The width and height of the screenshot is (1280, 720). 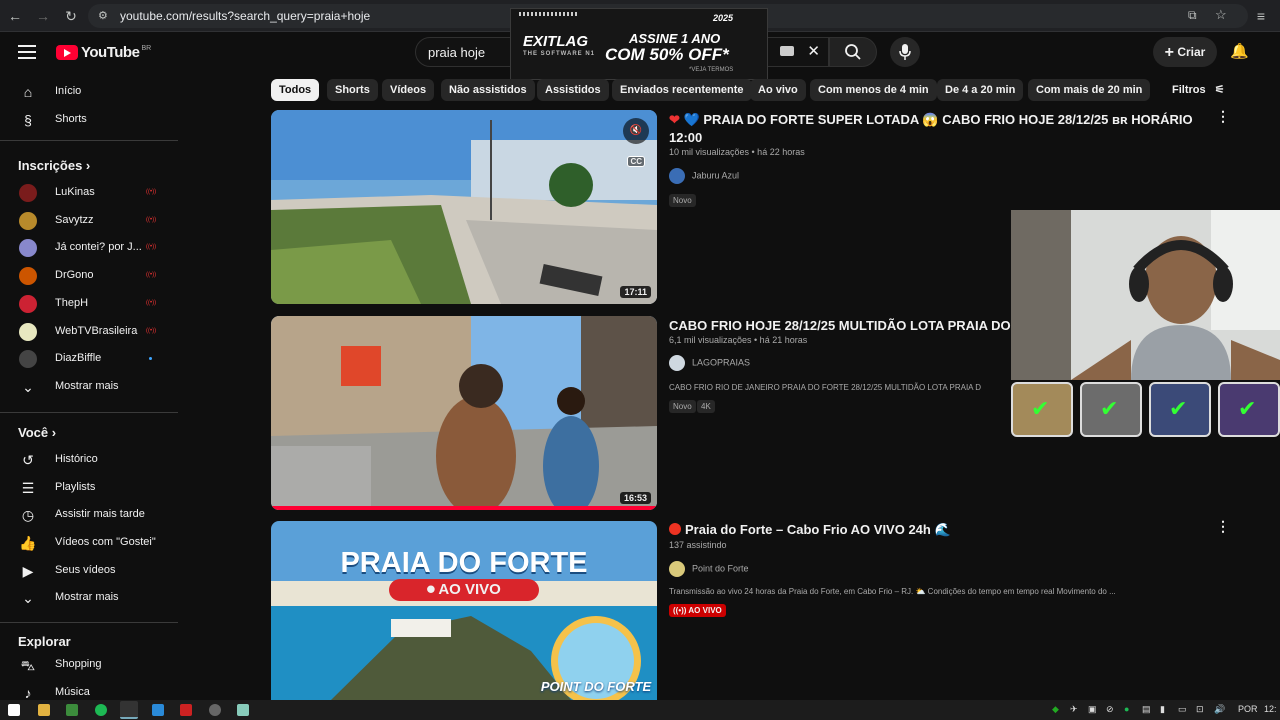 What do you see at coordinates (635, 292) in the screenshot?
I see `video-duration: 17:11` at bounding box center [635, 292].